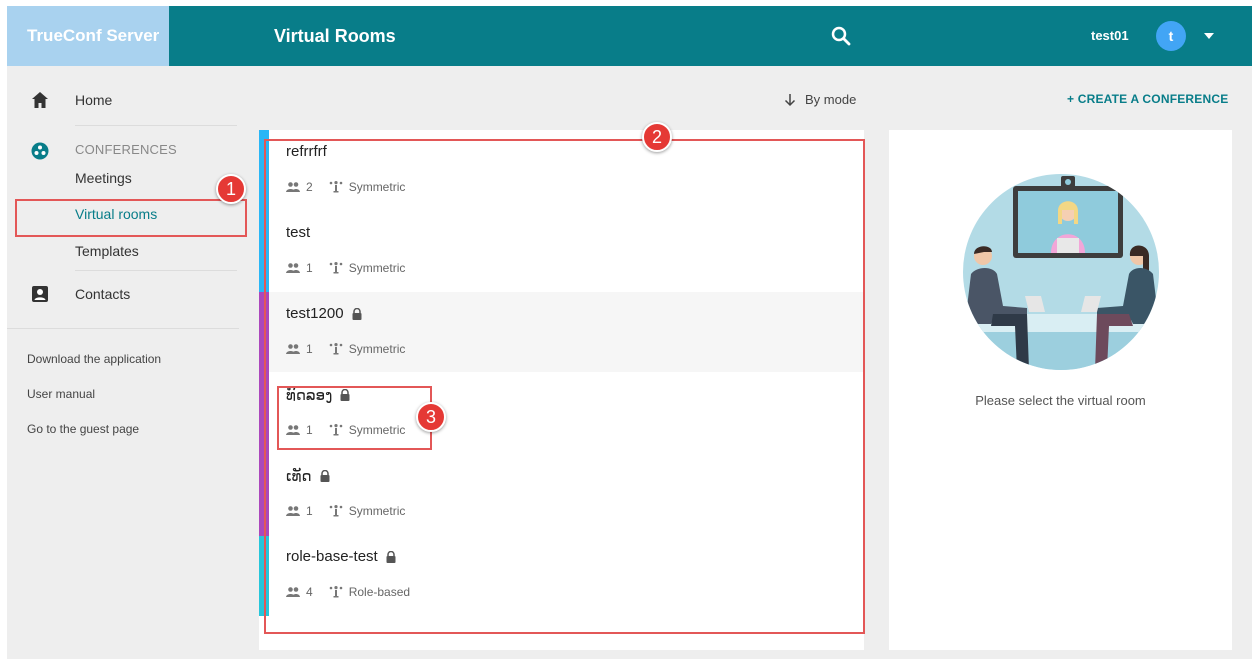  Describe the element at coordinates (40, 100) in the screenshot. I see `home-icon` at that location.